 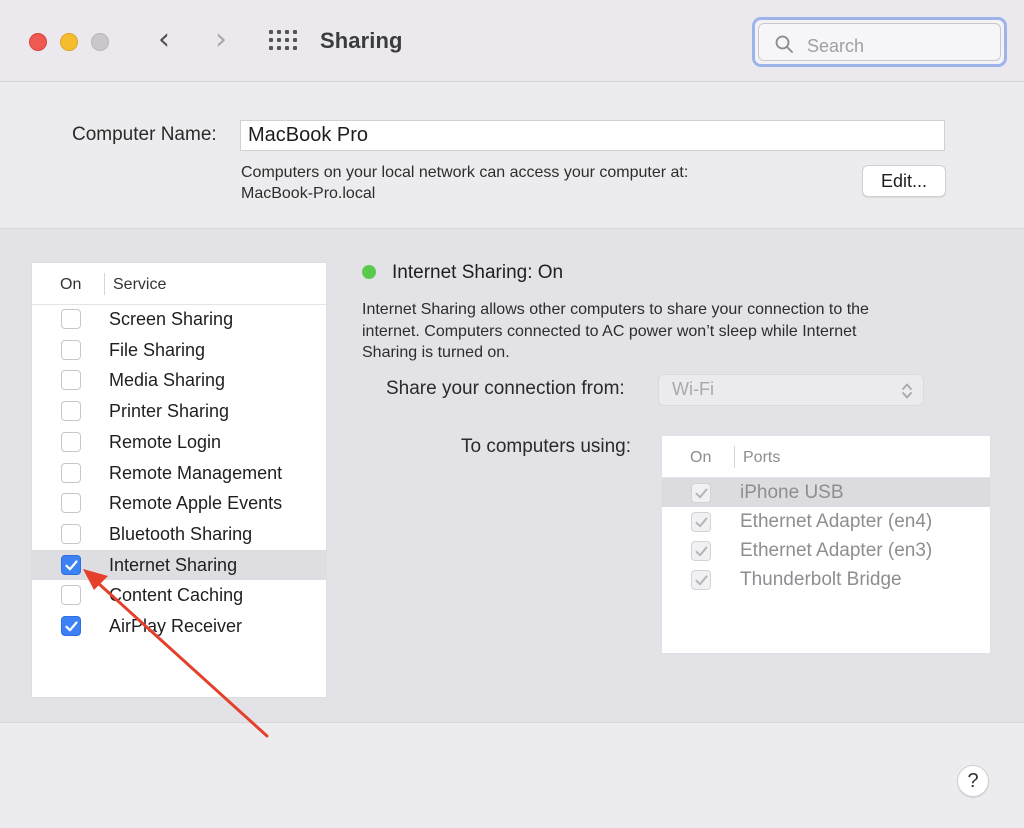 What do you see at coordinates (69, 42) in the screenshot?
I see `minimize-window-button` at bounding box center [69, 42].